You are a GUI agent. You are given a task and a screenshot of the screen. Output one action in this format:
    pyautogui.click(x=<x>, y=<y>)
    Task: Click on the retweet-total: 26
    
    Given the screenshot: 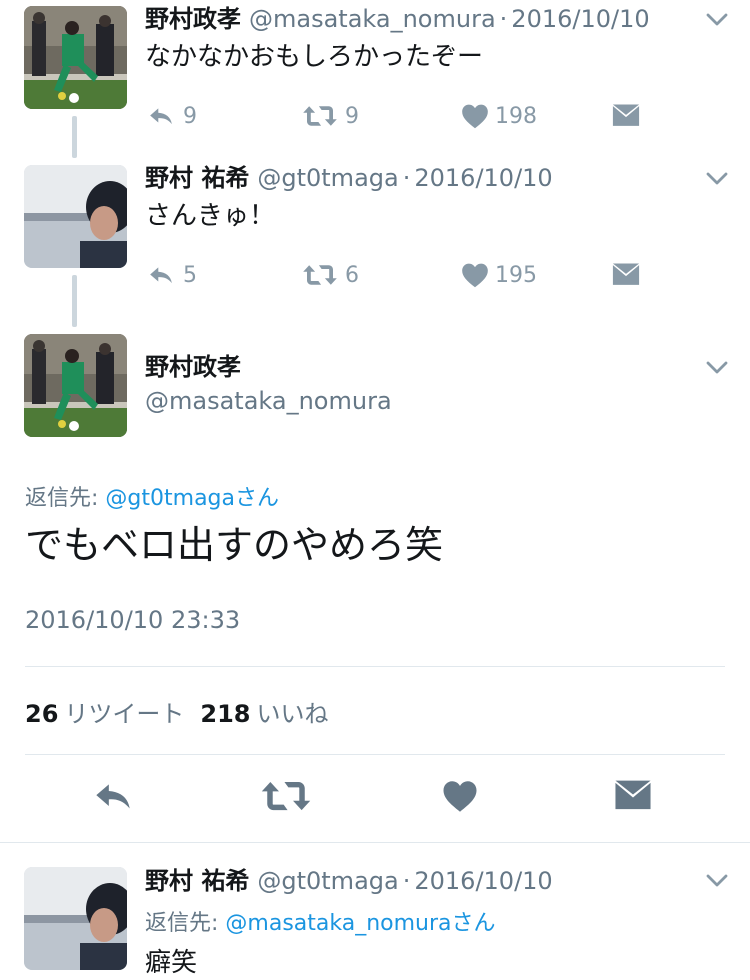 What is the action you would take?
    pyautogui.click(x=41, y=714)
    